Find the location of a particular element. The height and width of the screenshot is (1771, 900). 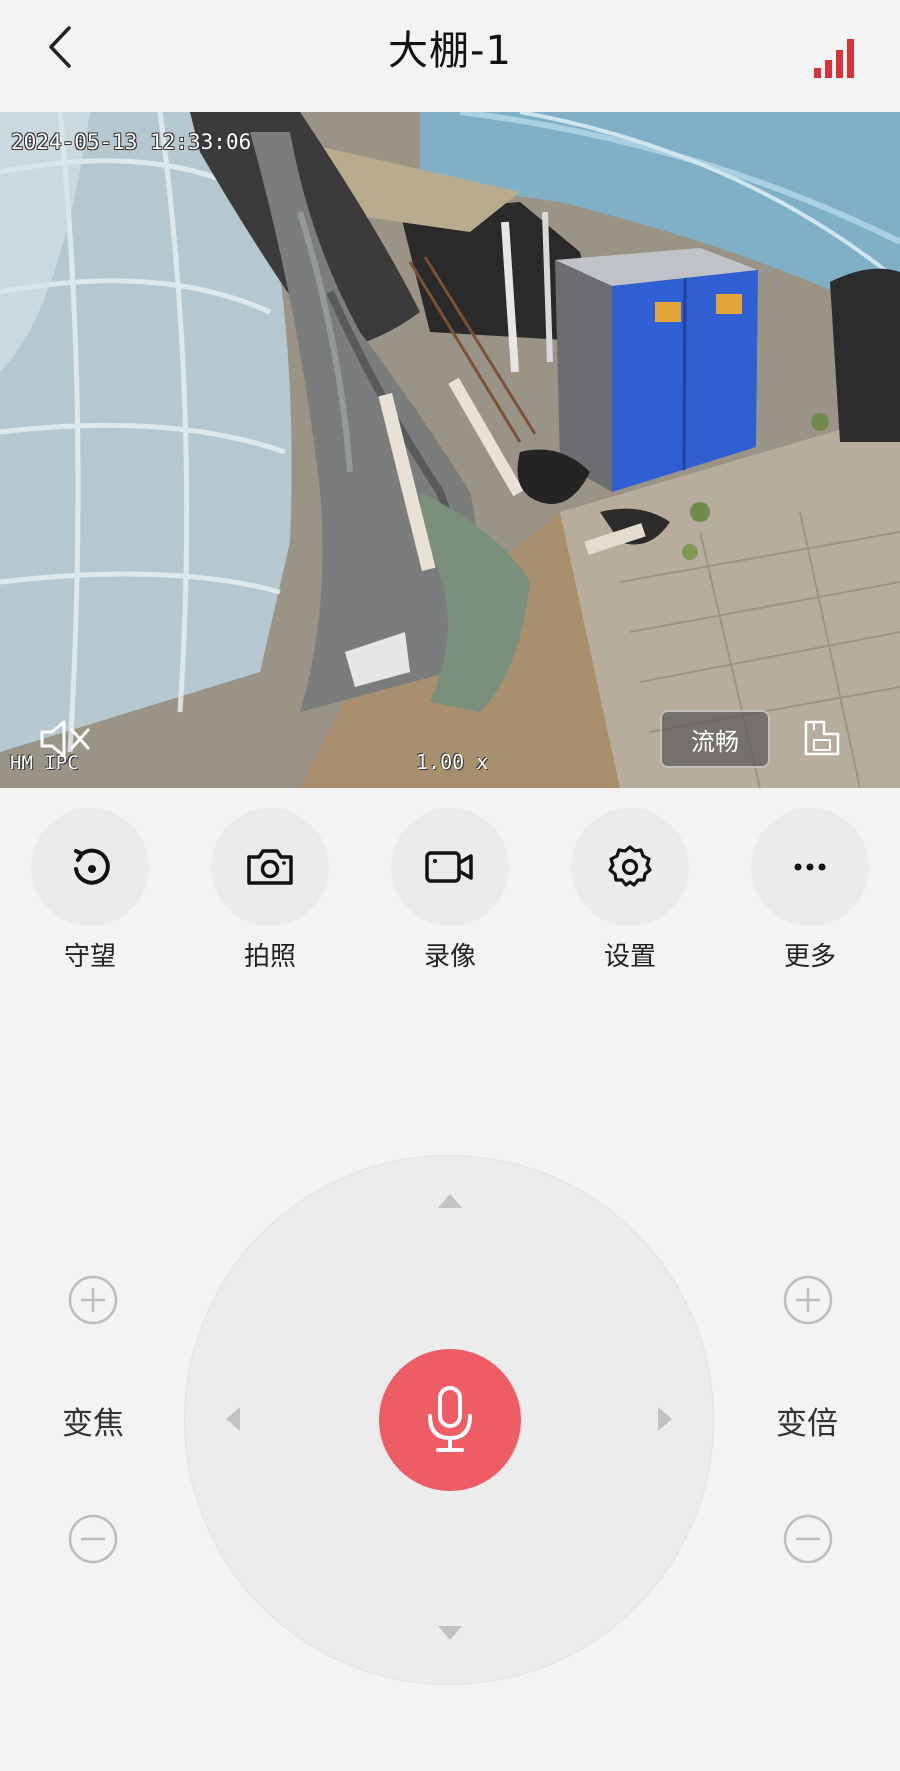

watch-icon is located at coordinates (92, 866).